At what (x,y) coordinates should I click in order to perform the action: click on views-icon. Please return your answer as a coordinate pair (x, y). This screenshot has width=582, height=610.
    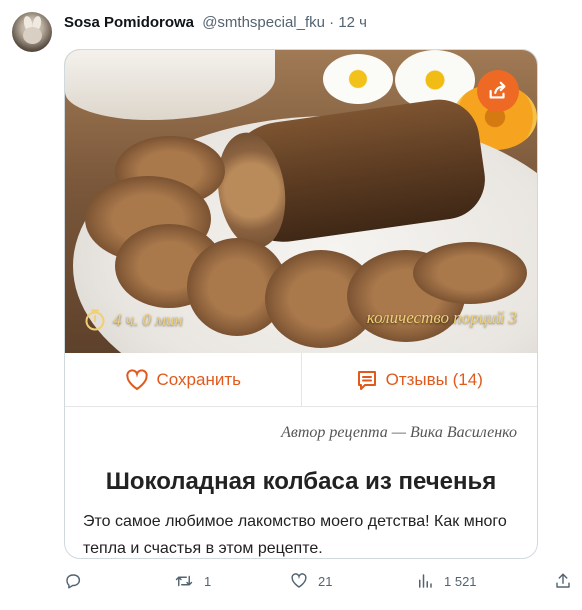
    Looking at the image, I should click on (425, 581).